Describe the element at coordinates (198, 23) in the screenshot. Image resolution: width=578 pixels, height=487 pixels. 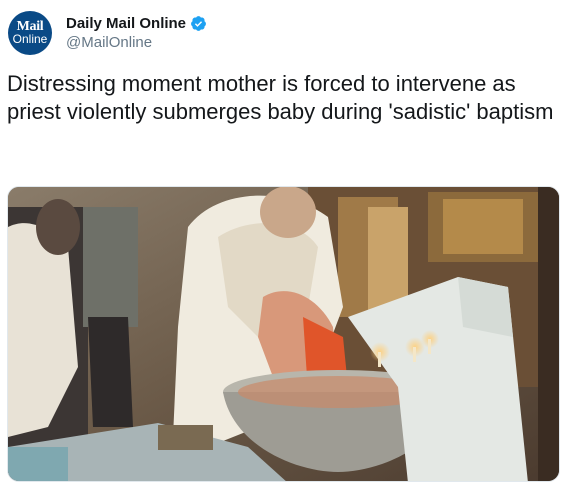
I see `verified-badge-icon` at that location.